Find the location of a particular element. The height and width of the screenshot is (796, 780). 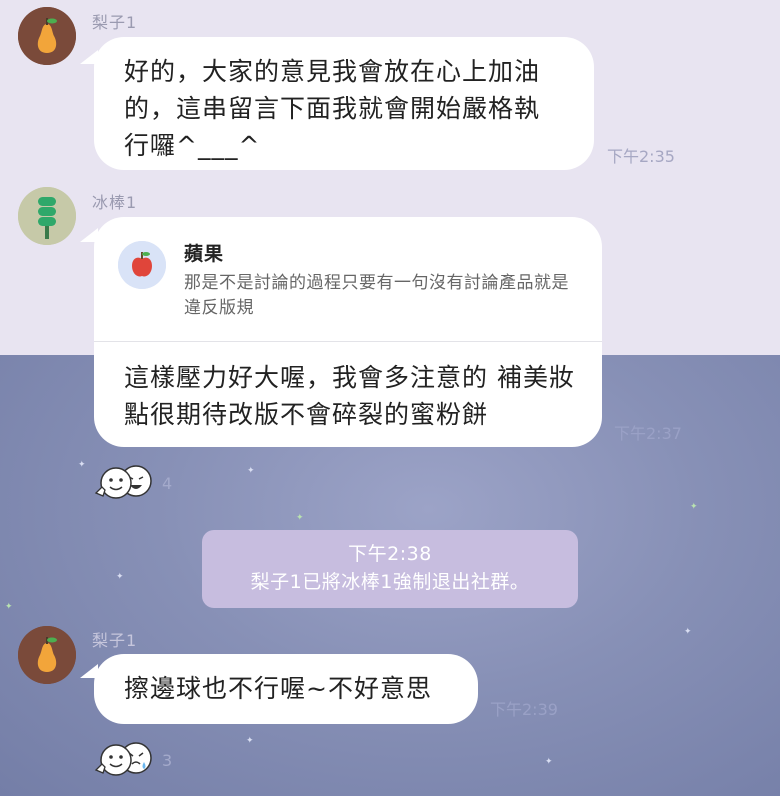

message-text: 這樣壓力好大喔，我會多注意的 補美妝點很期待改版不會碎裂的蜜粉餅 is located at coordinates (349, 396).